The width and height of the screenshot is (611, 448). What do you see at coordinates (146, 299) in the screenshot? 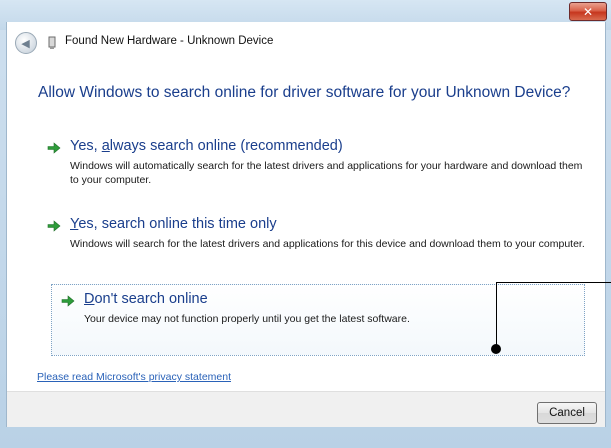
I see `option-title: Don't search online` at bounding box center [146, 299].